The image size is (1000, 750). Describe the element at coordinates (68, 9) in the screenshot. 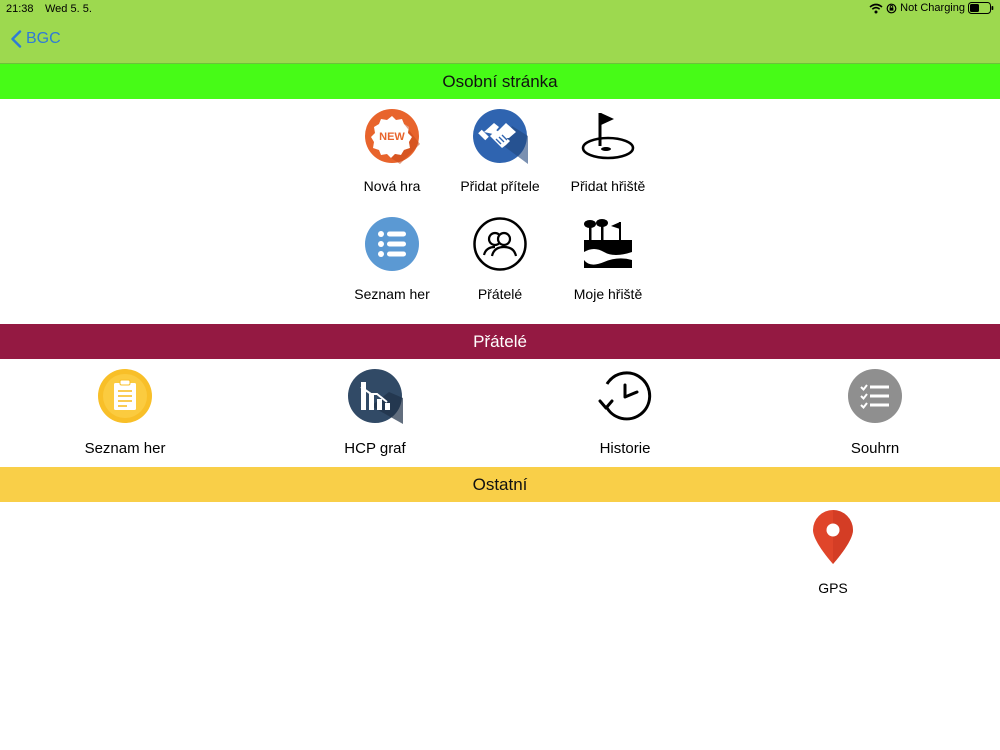

I see `status-date: Wed 5. 5.` at that location.